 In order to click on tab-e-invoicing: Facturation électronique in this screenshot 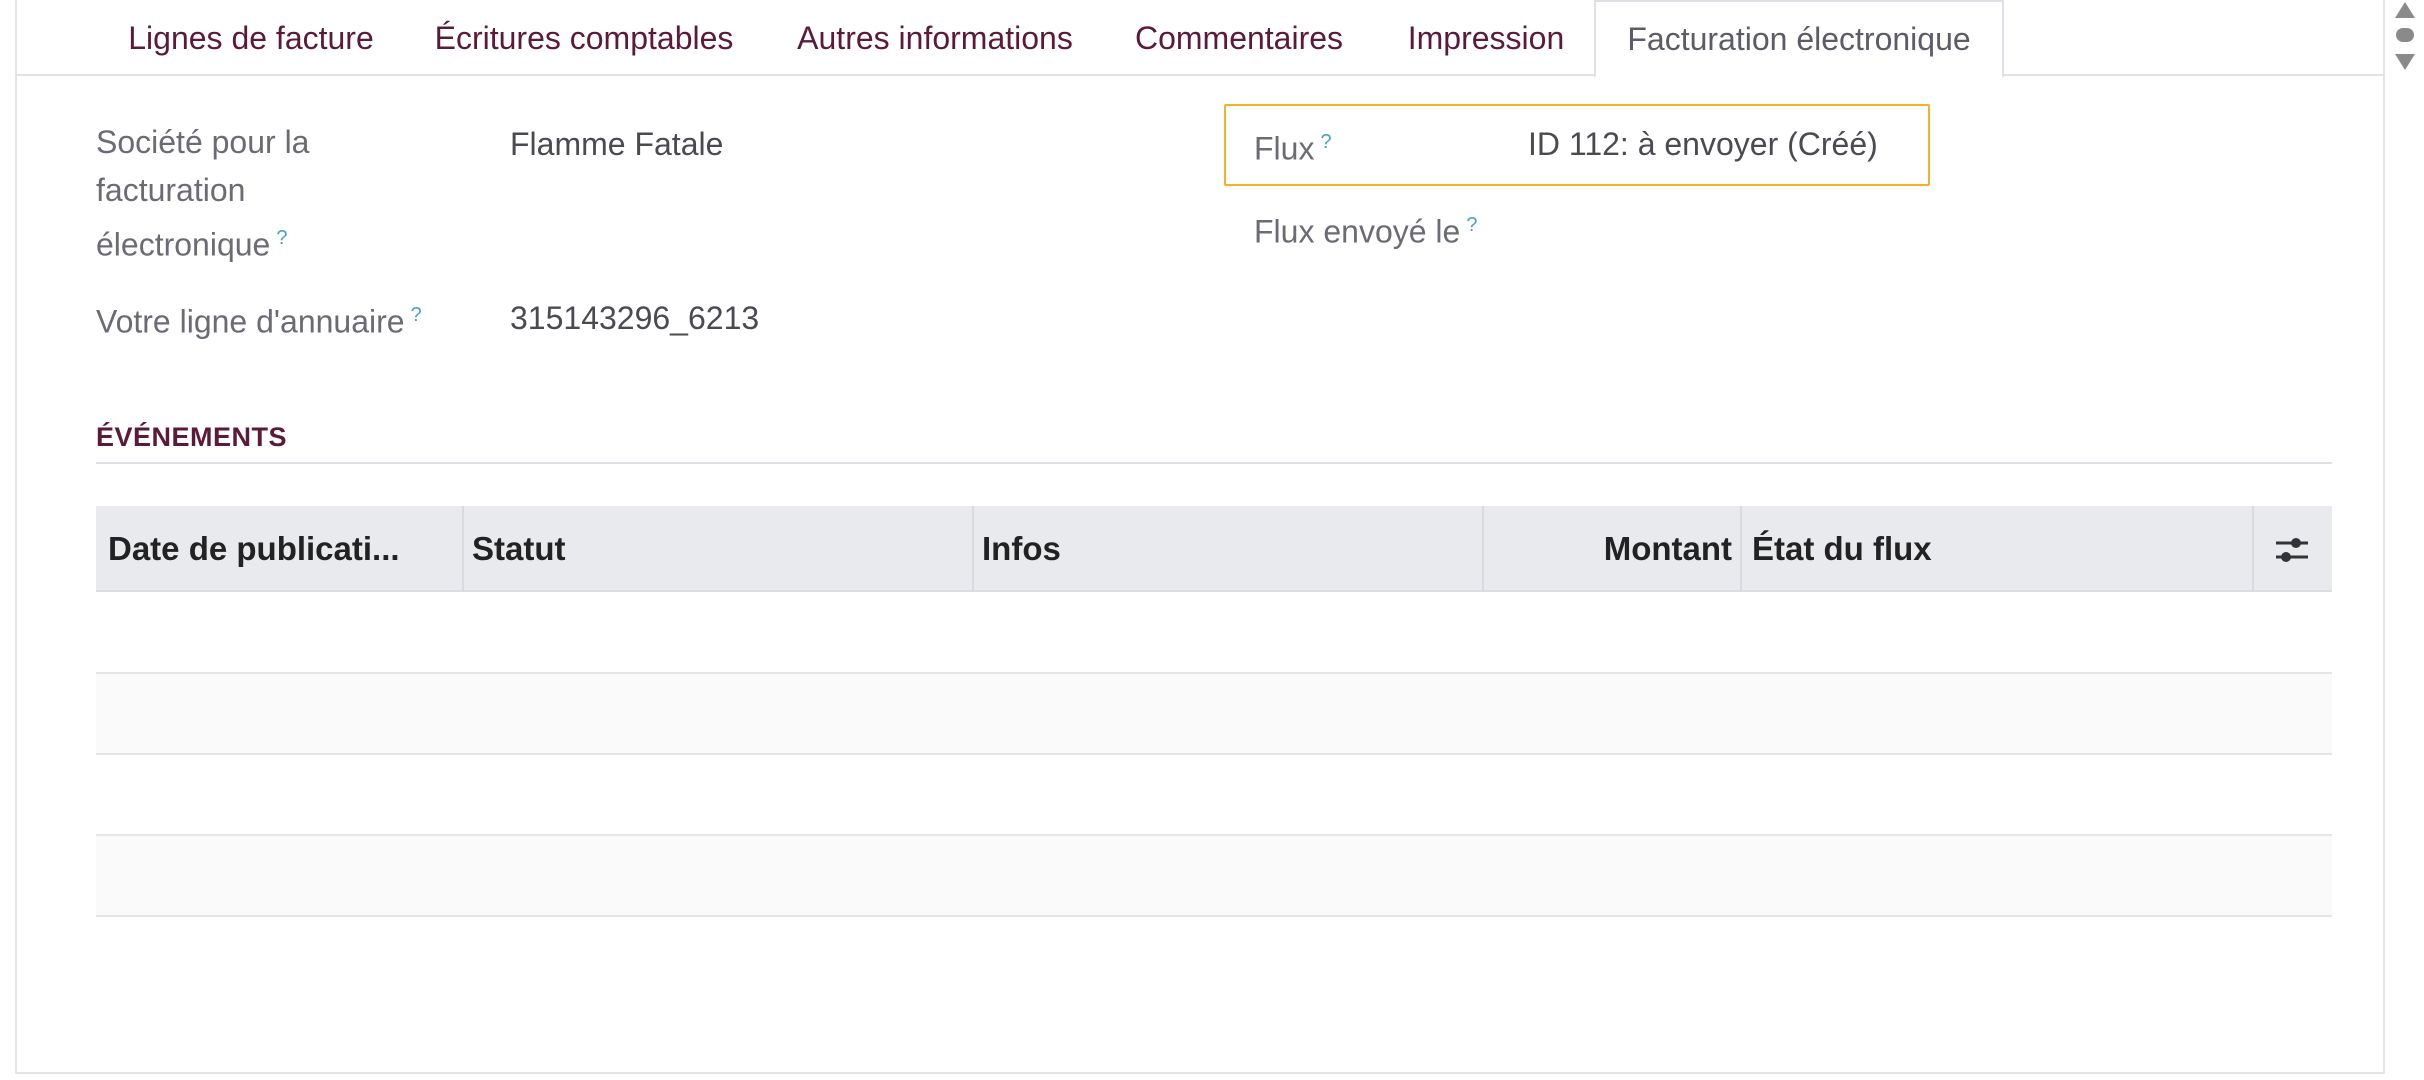, I will do `click(1799, 39)`.